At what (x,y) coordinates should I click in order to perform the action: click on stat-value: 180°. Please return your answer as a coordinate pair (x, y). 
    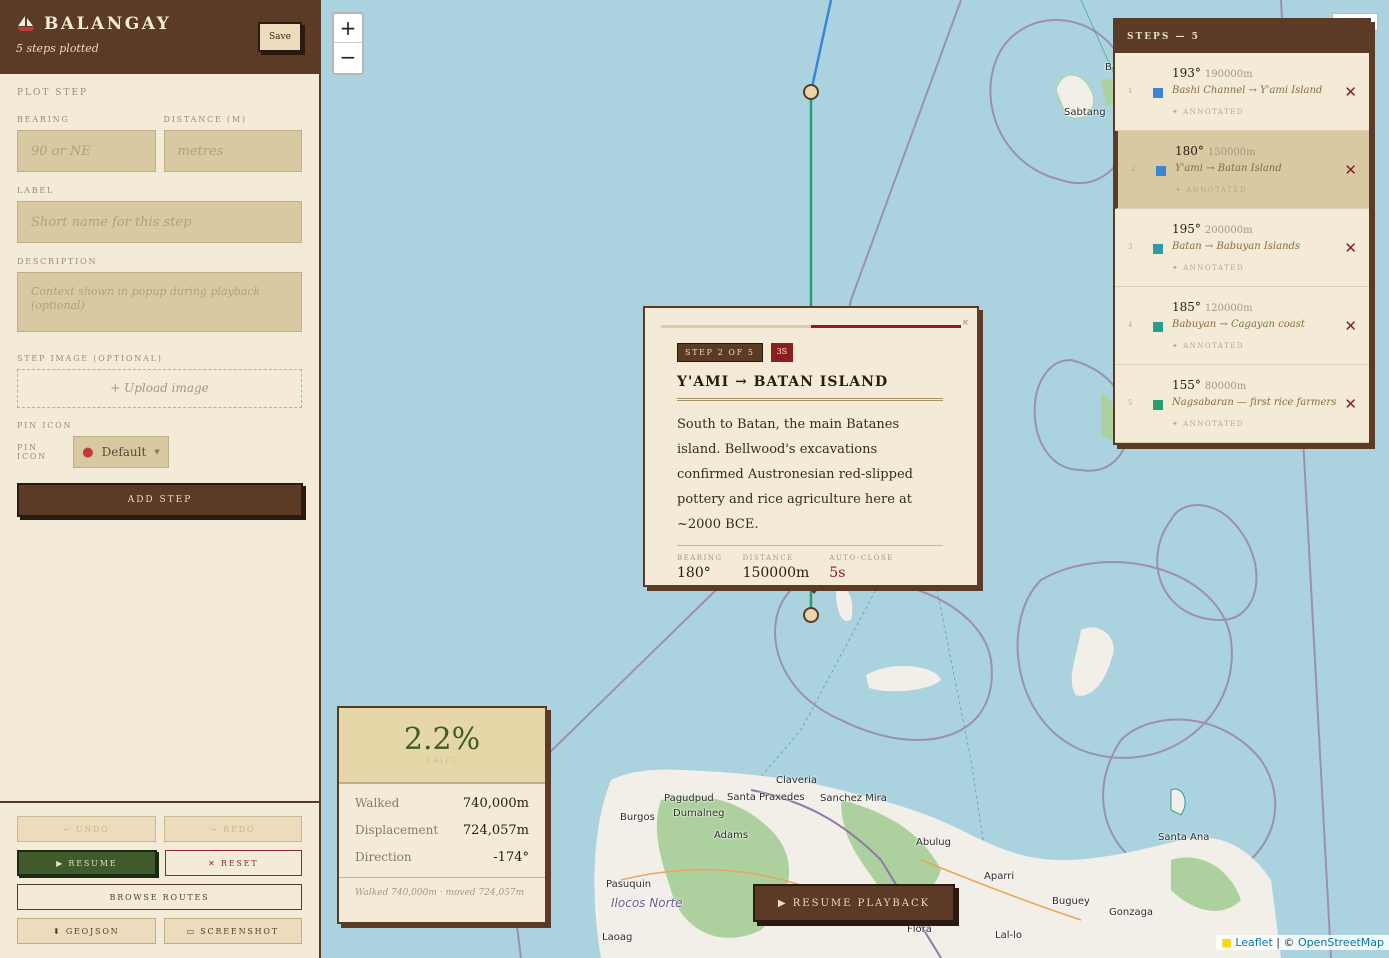
    Looking at the image, I should click on (694, 573).